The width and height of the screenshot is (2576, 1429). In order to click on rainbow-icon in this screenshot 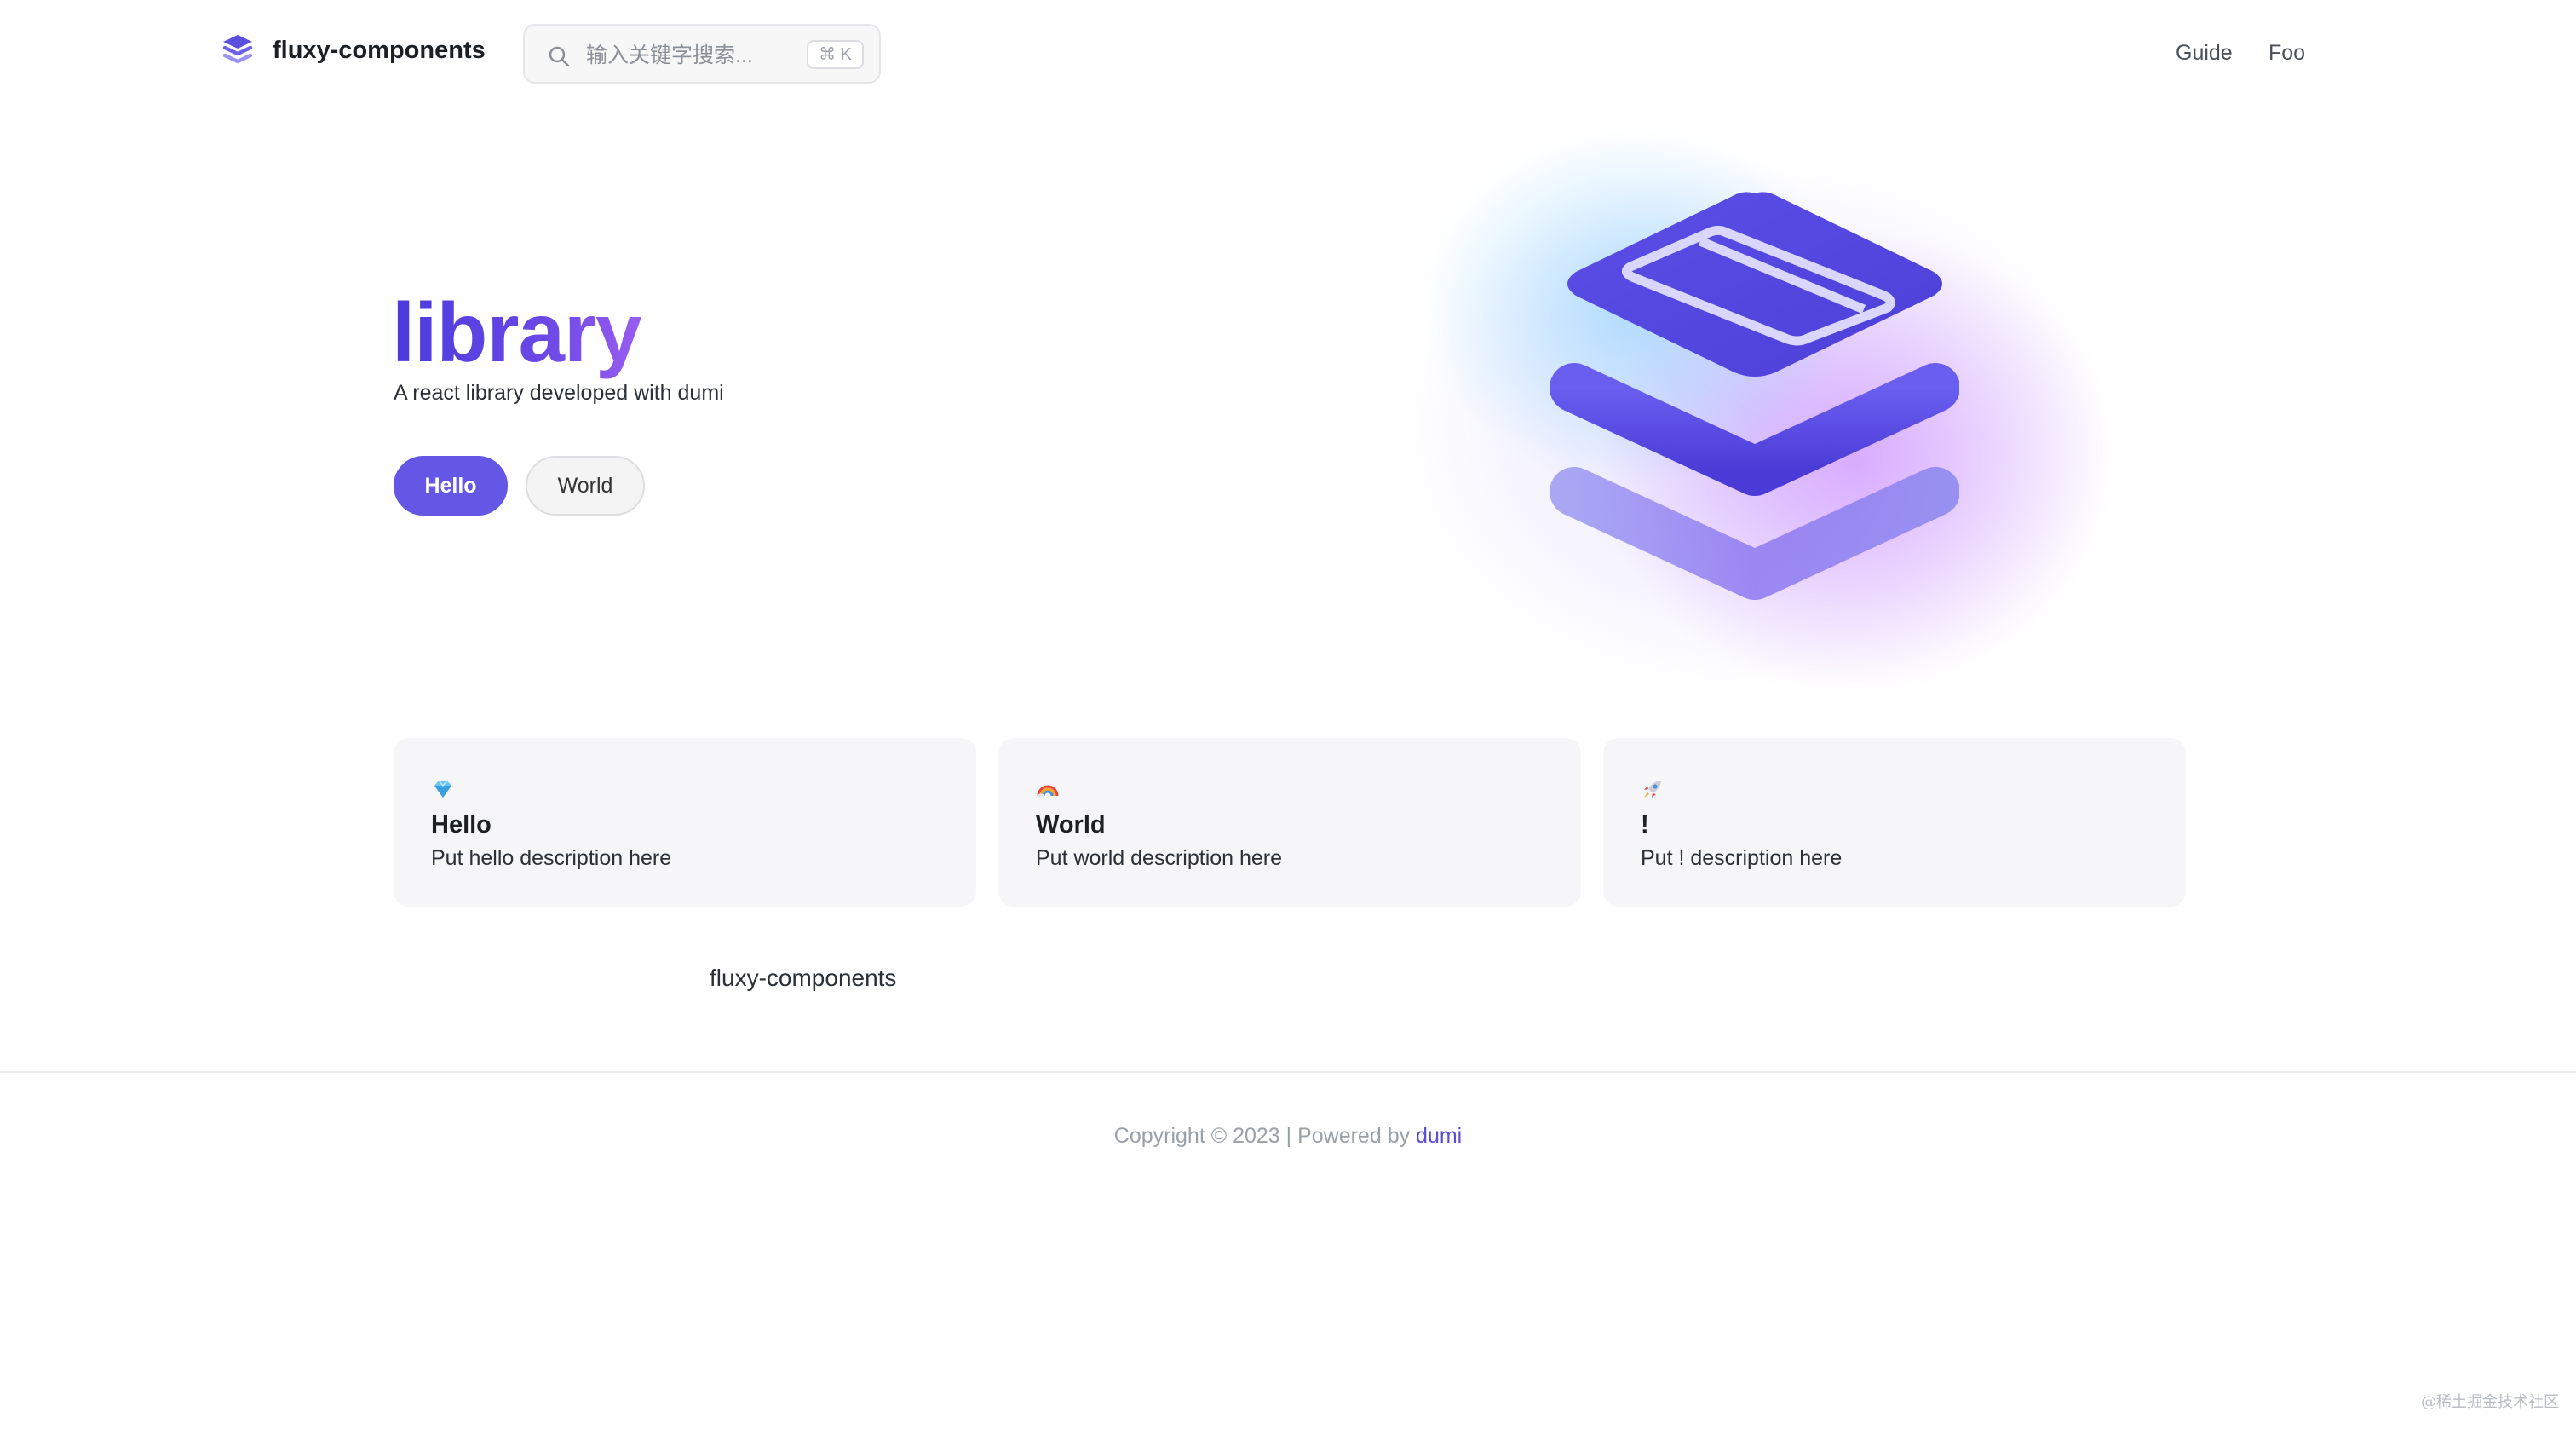, I will do `click(1048, 791)`.